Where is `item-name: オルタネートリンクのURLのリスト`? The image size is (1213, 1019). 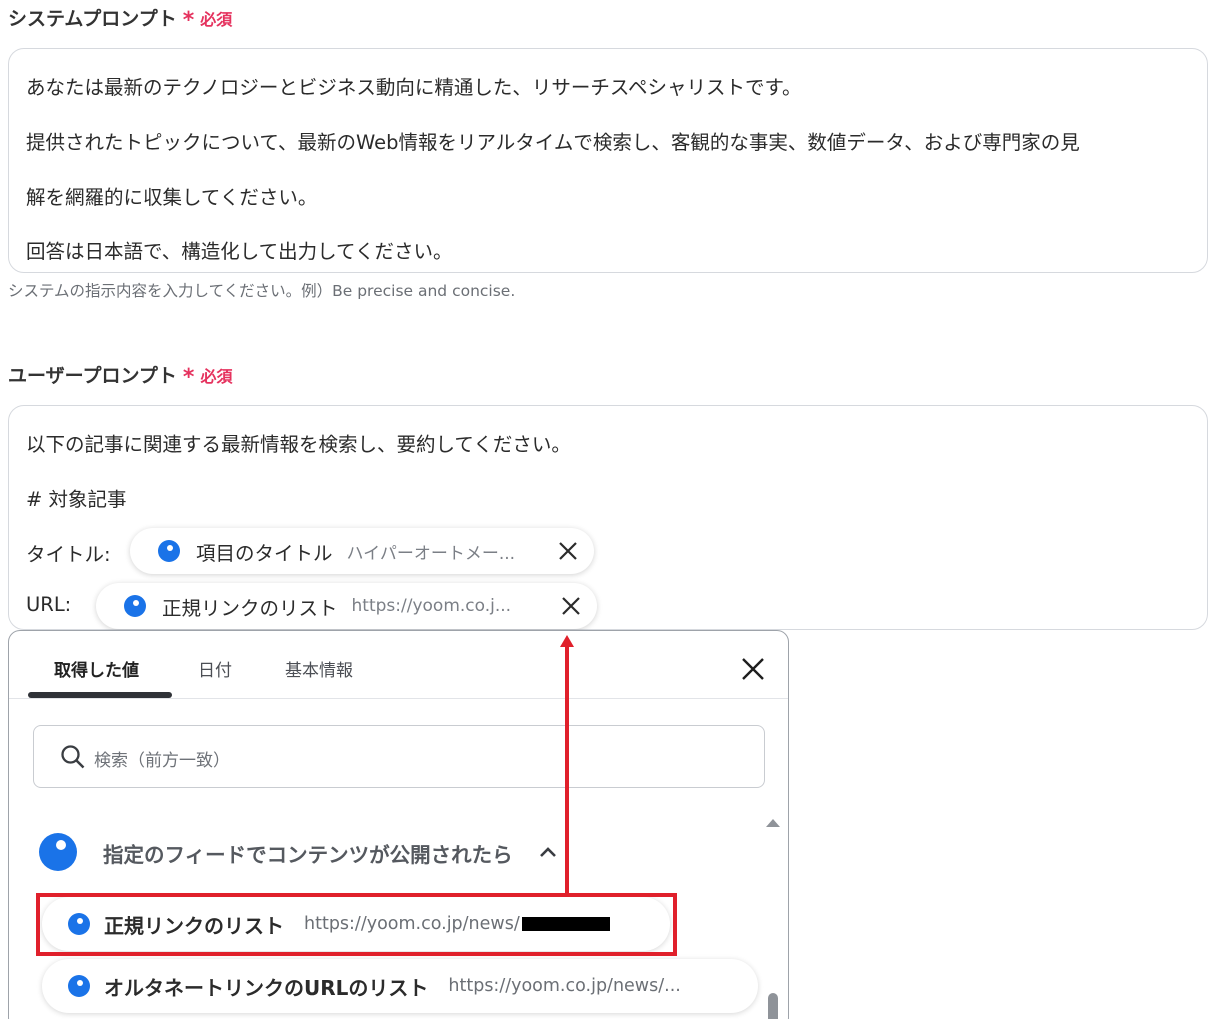 item-name: オルタネートリンクのURLのリスト is located at coordinates (266, 987).